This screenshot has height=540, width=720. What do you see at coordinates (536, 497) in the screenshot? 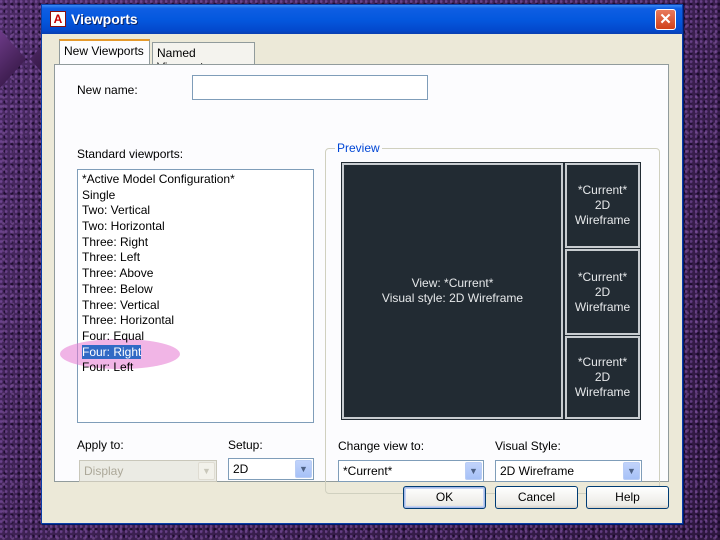
I see `cancel-button: Cancel` at bounding box center [536, 497].